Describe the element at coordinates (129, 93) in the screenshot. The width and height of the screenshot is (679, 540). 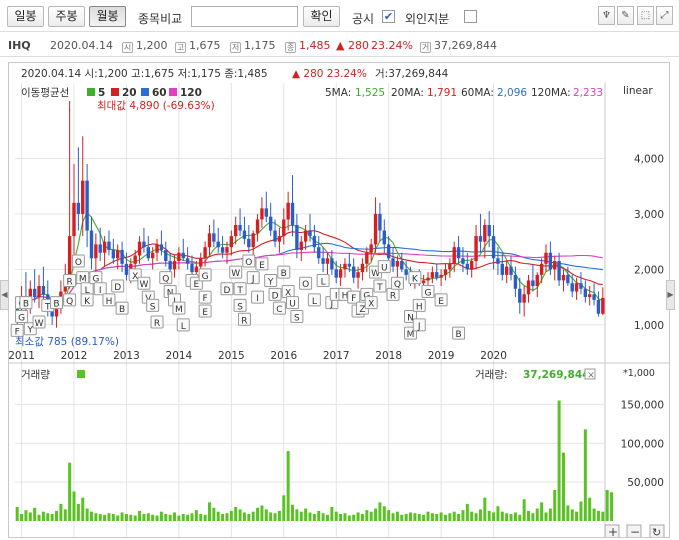
I see `ma20-legend-label: 20` at that location.